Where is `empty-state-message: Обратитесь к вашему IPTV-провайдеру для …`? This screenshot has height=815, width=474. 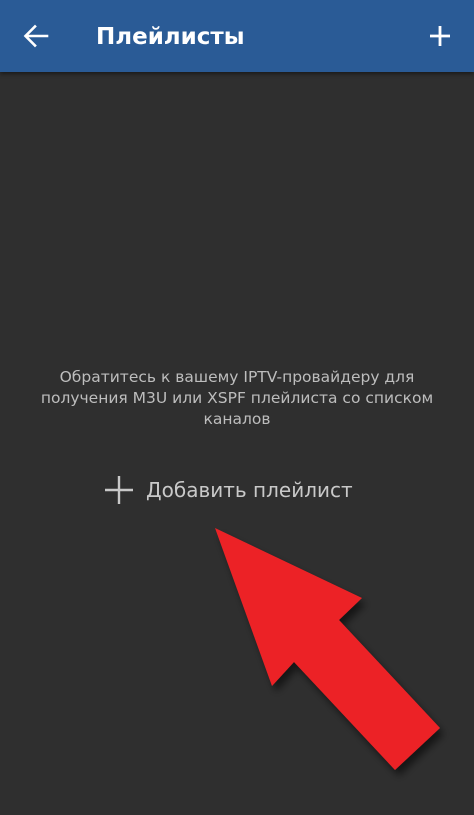 empty-state-message: Обратитесь к вашему IPTV-провайдеру для … is located at coordinates (237, 398).